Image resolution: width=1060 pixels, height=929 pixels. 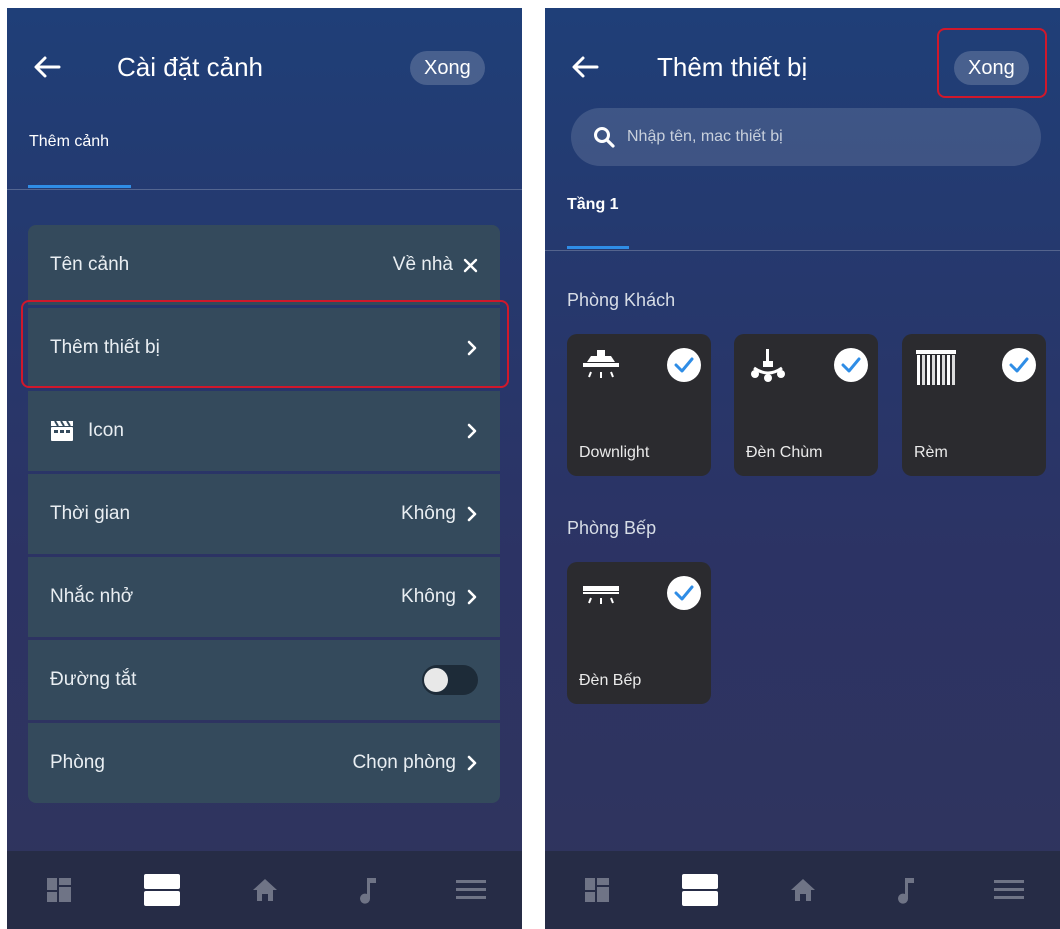 I want to click on row-label: Icon, so click(x=106, y=430).